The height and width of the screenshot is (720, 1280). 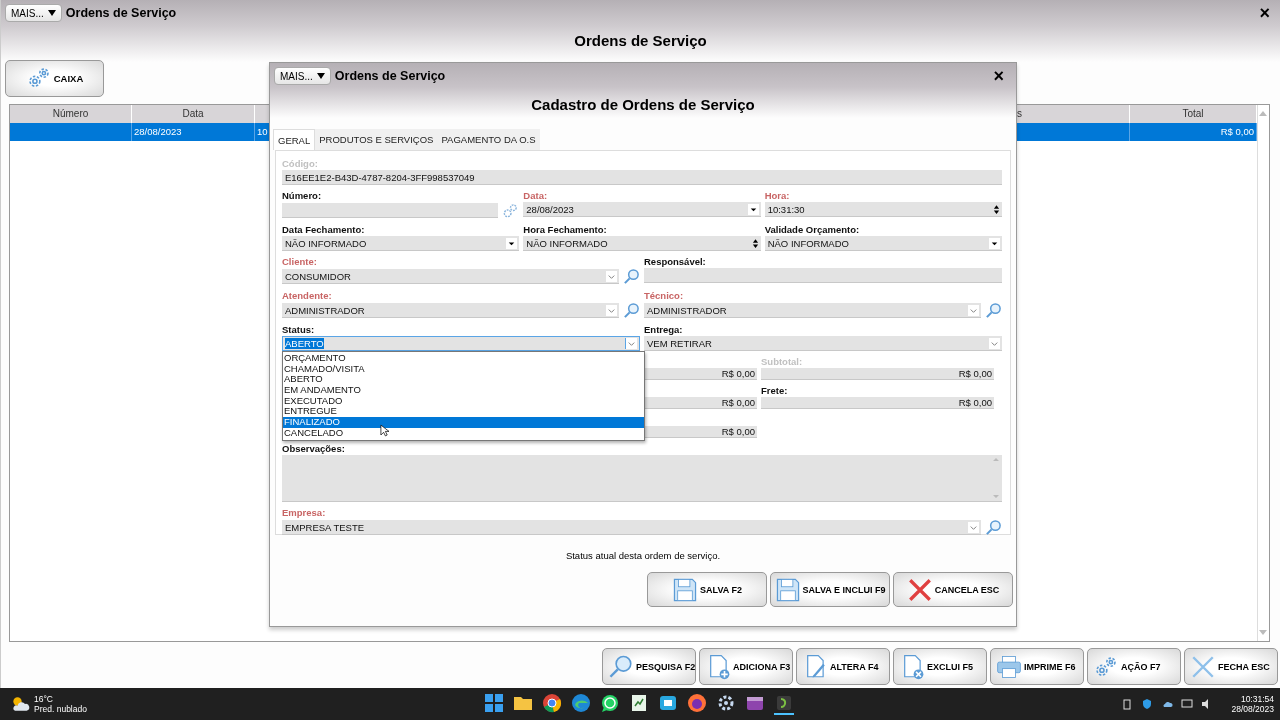 I want to click on field-label: Entrega:, so click(x=664, y=329).